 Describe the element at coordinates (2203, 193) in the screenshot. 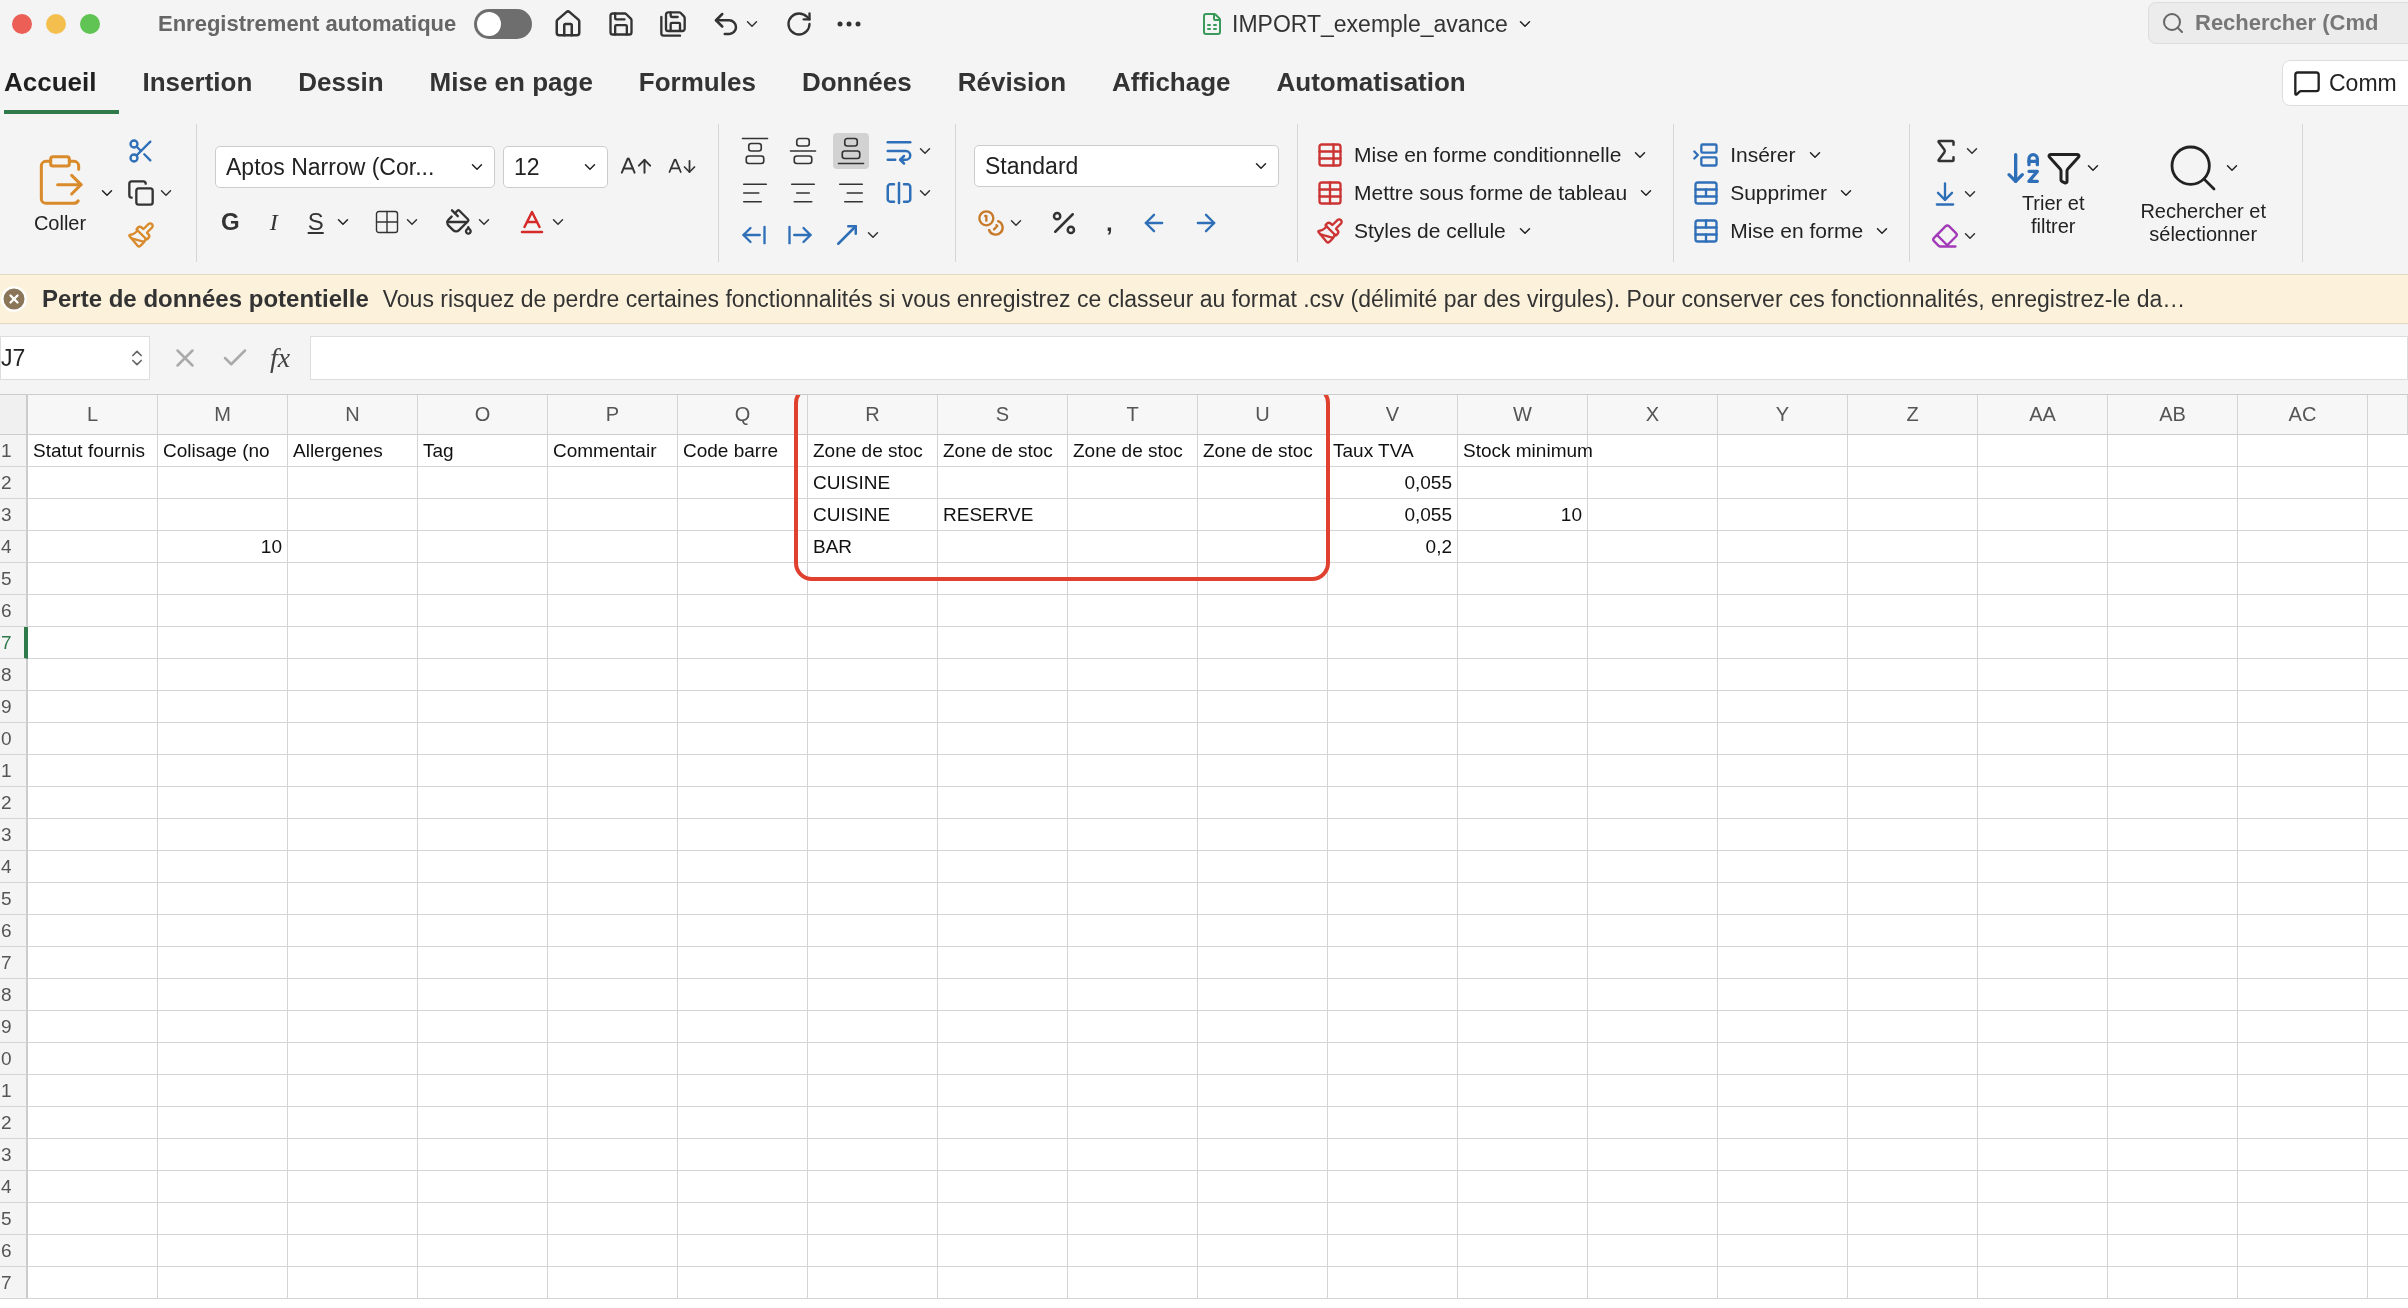

I see `find-select-button: Rechercher et sélectionner` at that location.